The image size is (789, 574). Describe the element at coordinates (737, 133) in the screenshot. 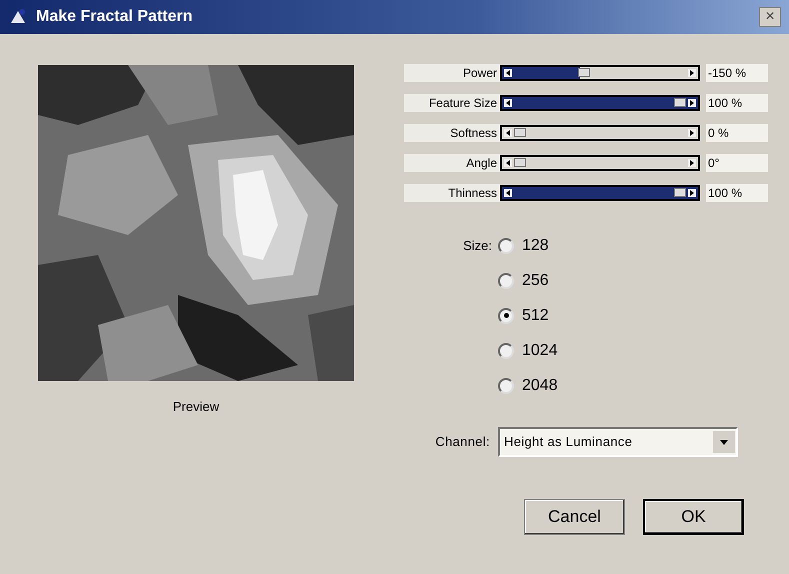

I see `slider-value: 0 %` at that location.